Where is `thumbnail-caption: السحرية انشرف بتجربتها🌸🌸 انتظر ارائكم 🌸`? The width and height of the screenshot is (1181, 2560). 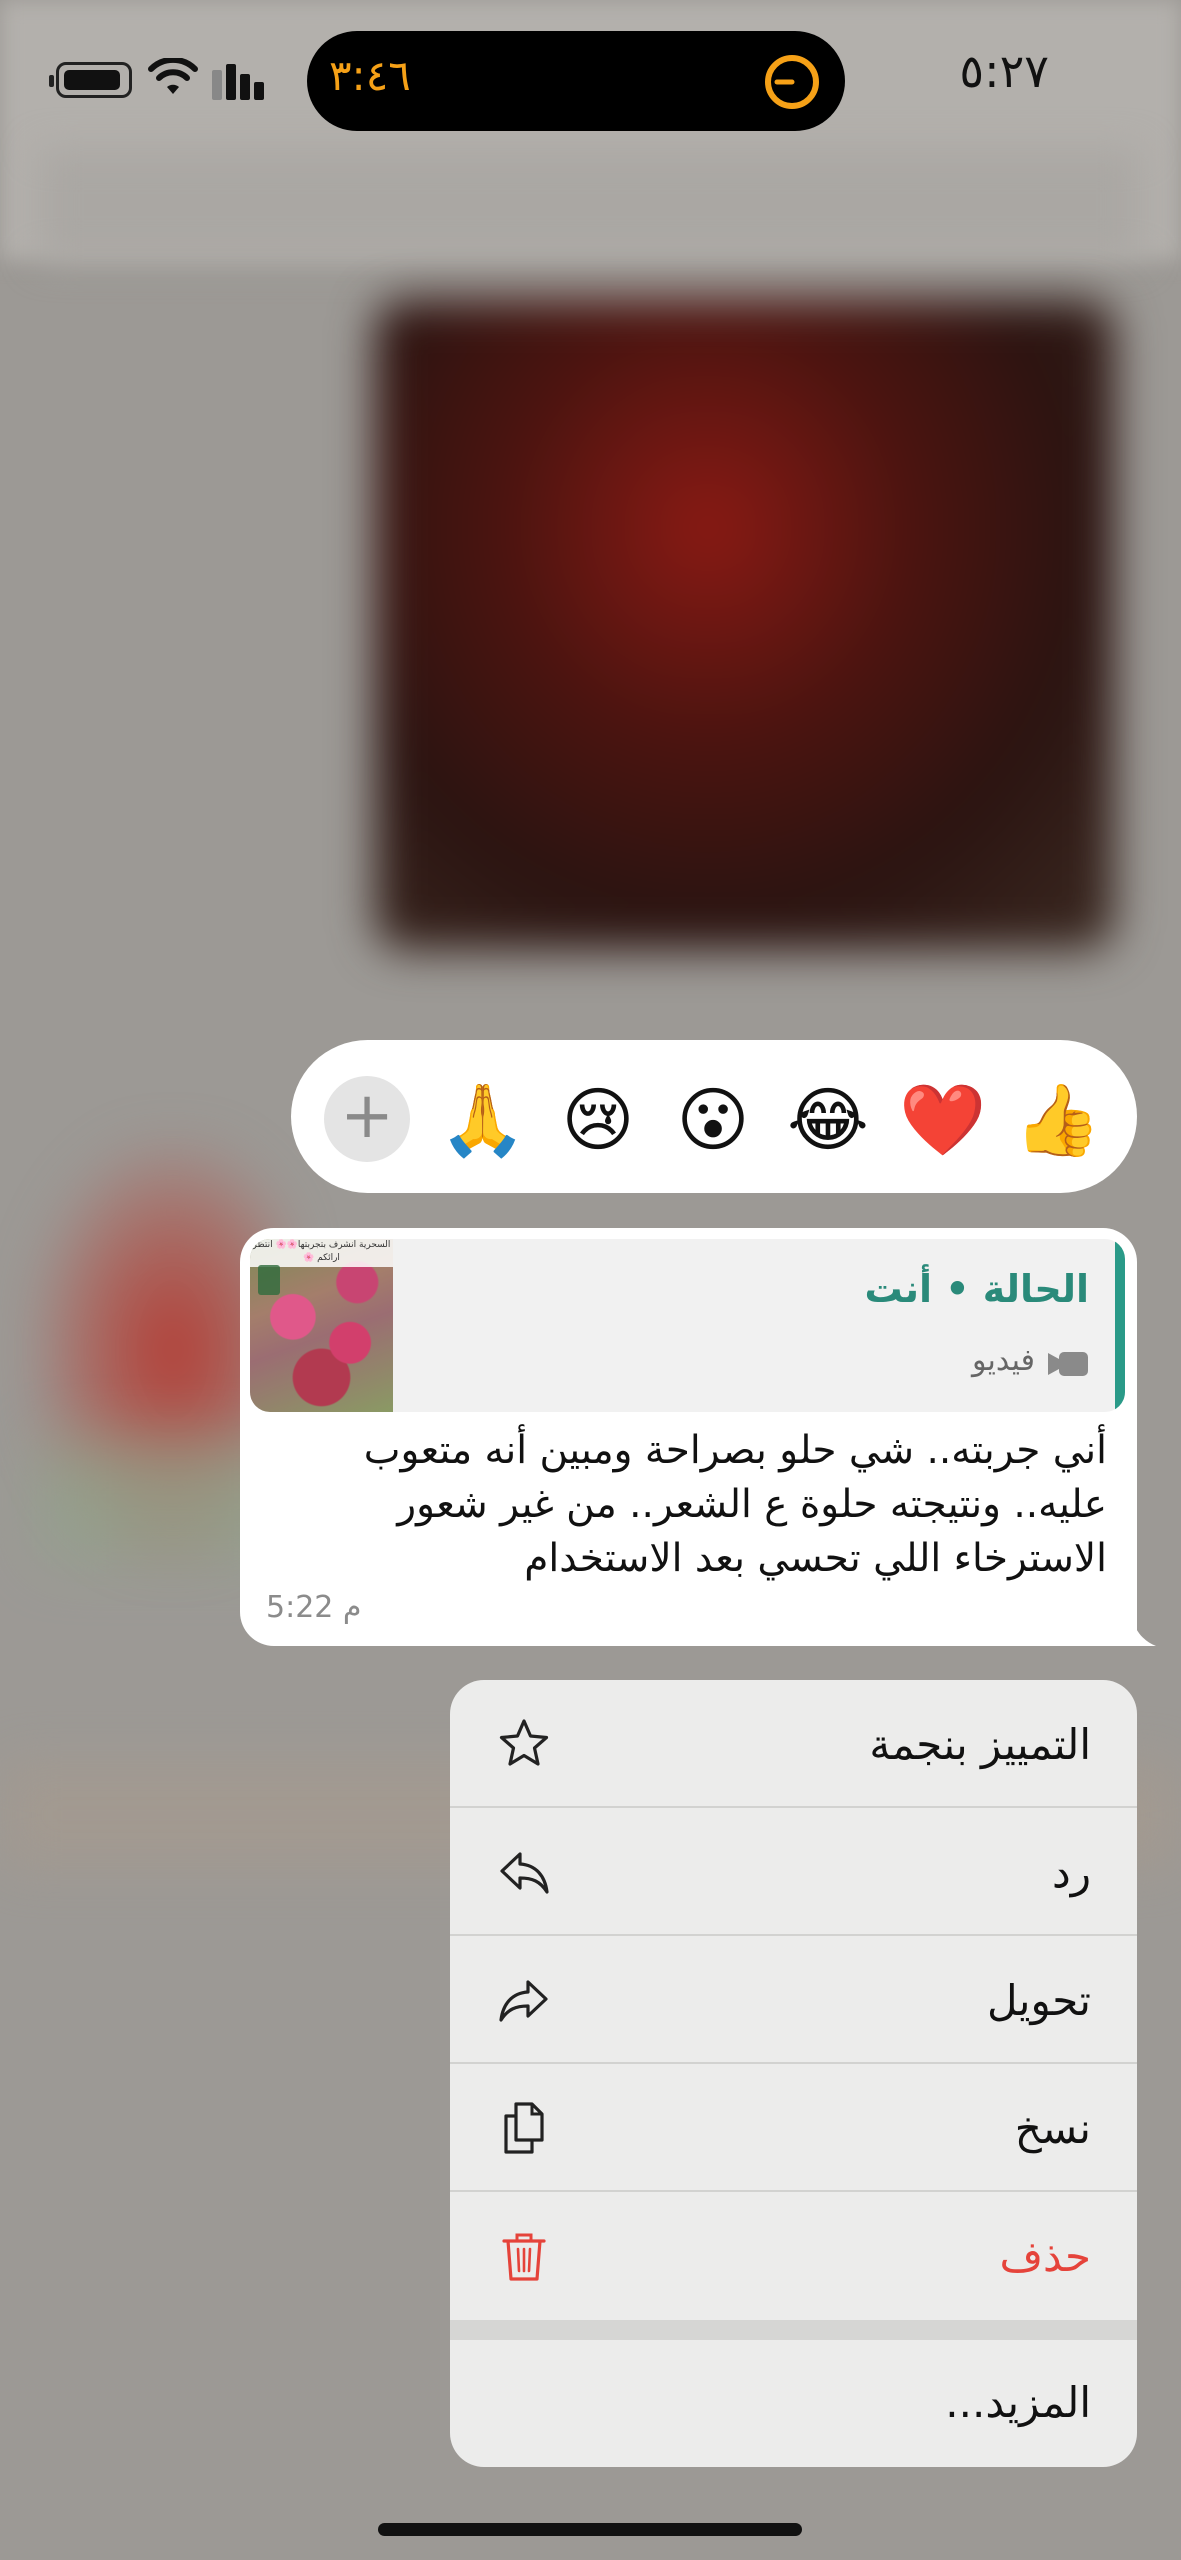
thumbnail-caption: السحرية انشرف بتجربتها🌸🌸 انتظر ارائكم 🌸 is located at coordinates (321, 1253).